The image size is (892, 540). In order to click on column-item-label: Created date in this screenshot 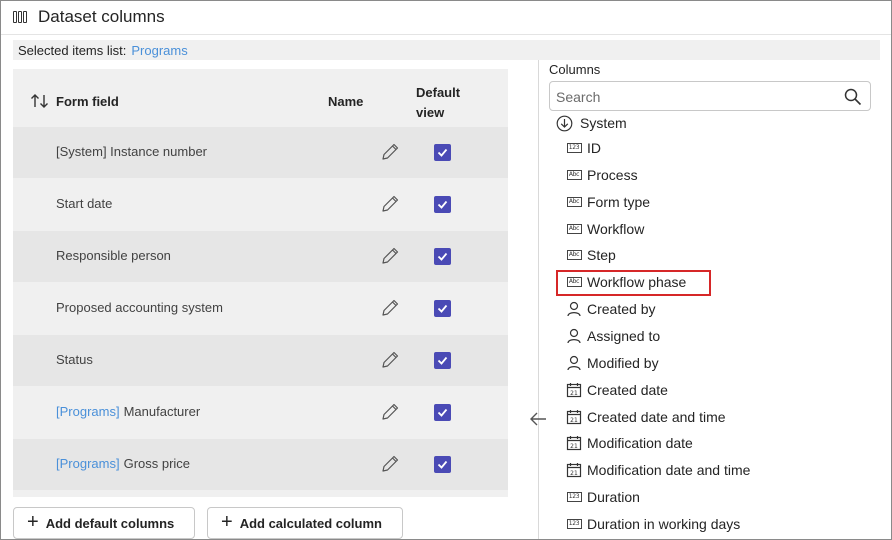, I will do `click(627, 390)`.